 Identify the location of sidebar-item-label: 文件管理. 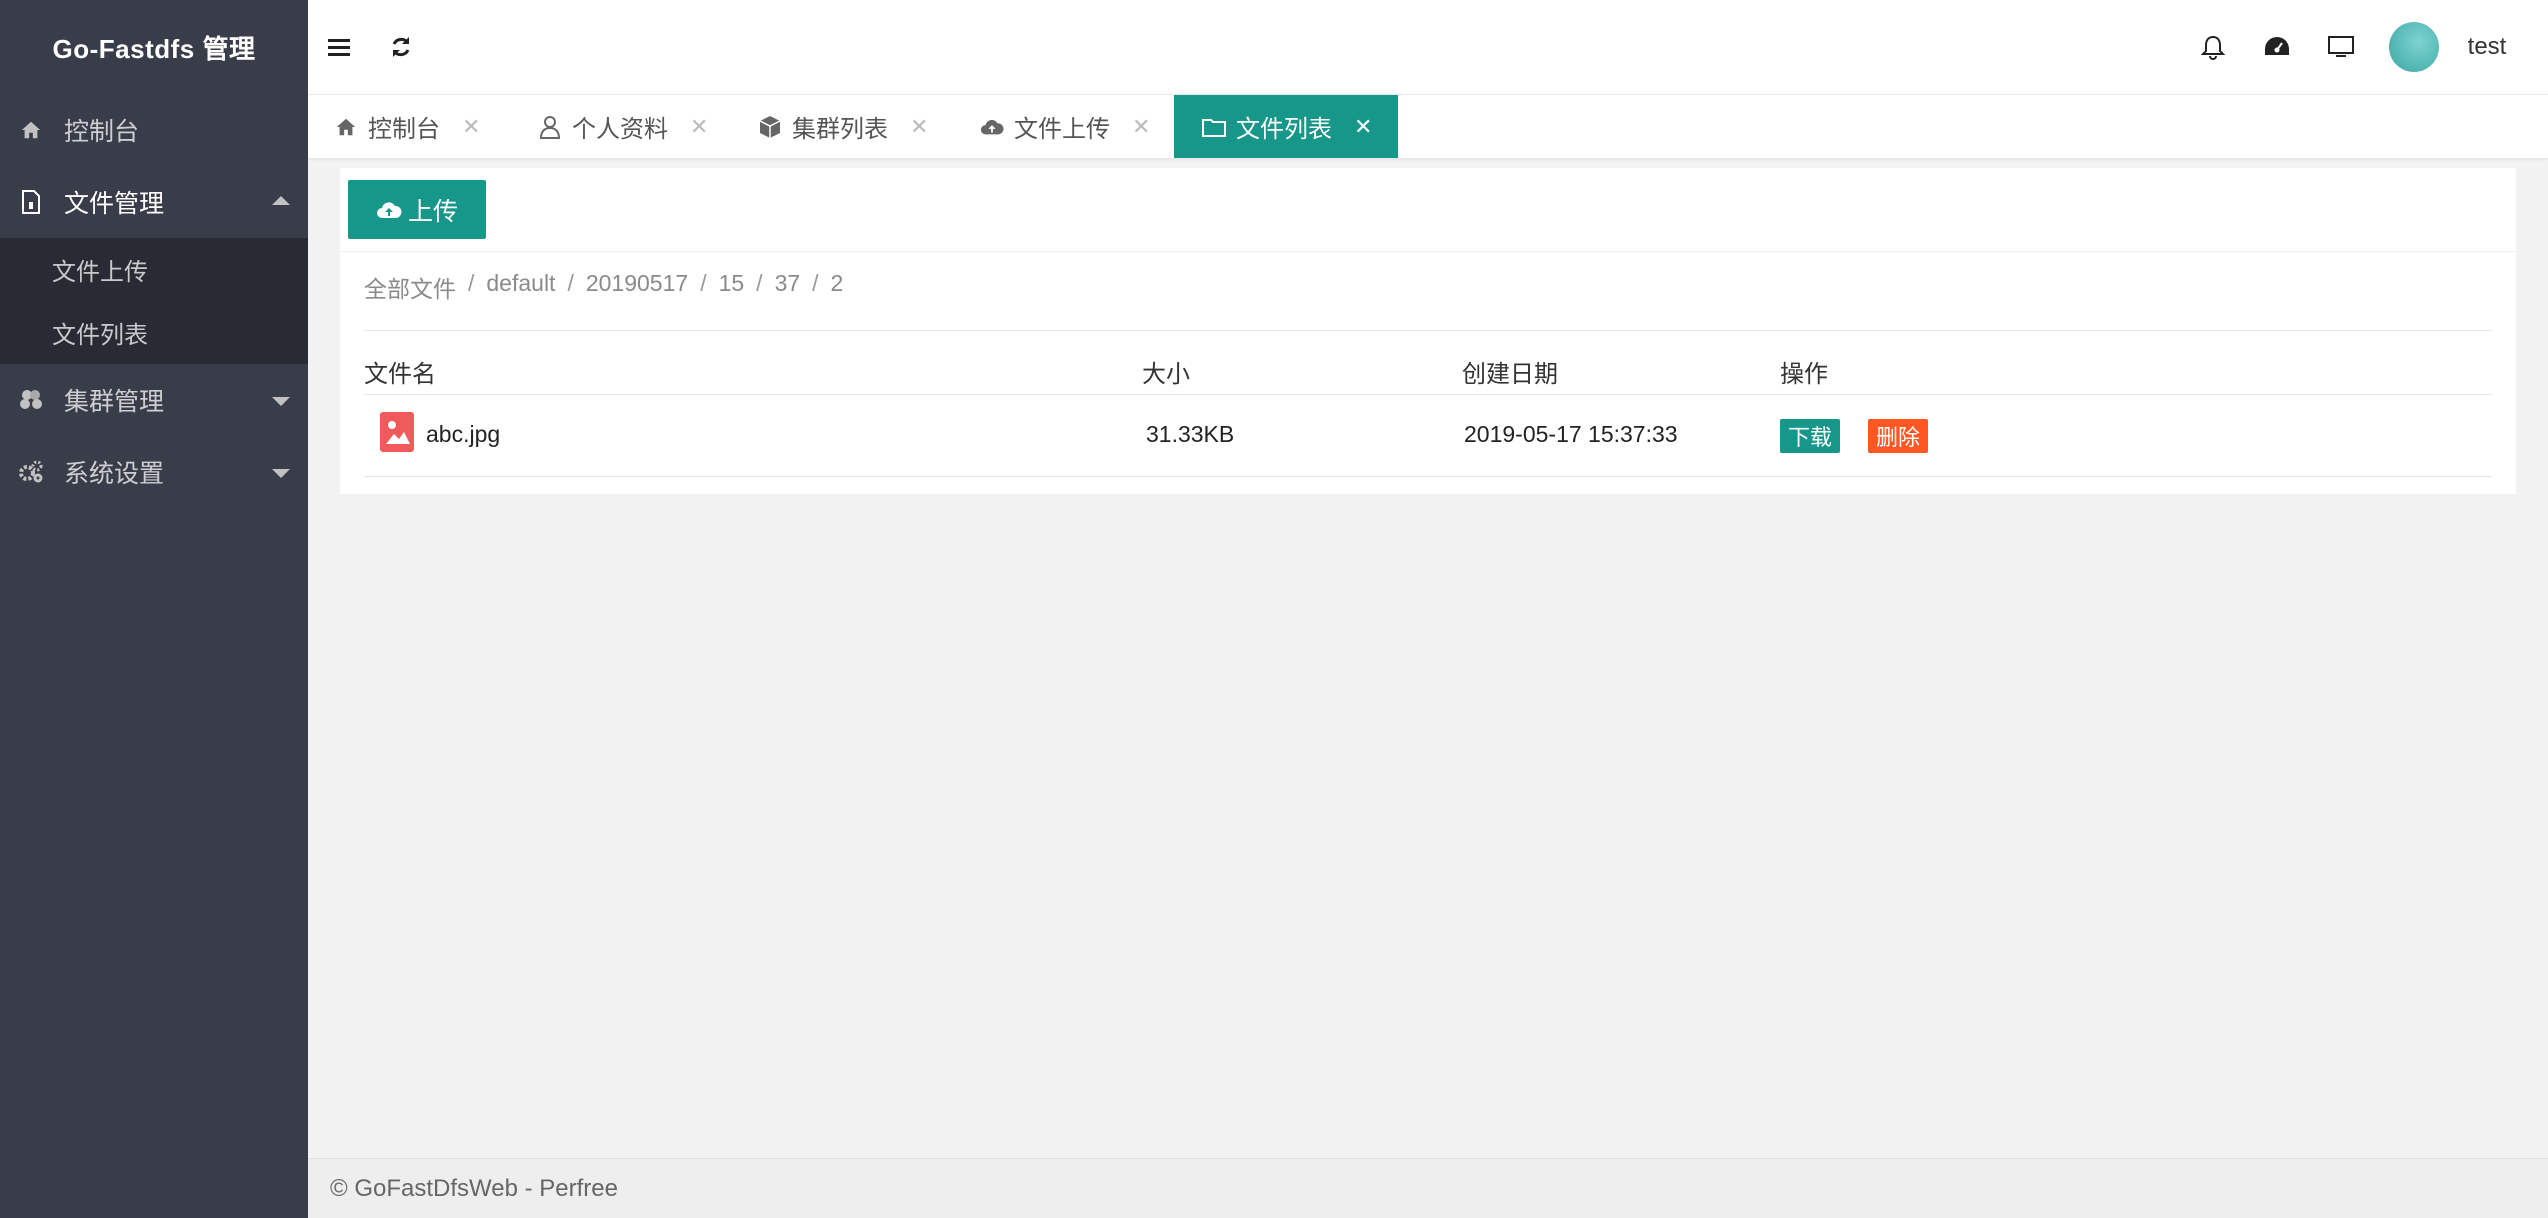
(114, 204).